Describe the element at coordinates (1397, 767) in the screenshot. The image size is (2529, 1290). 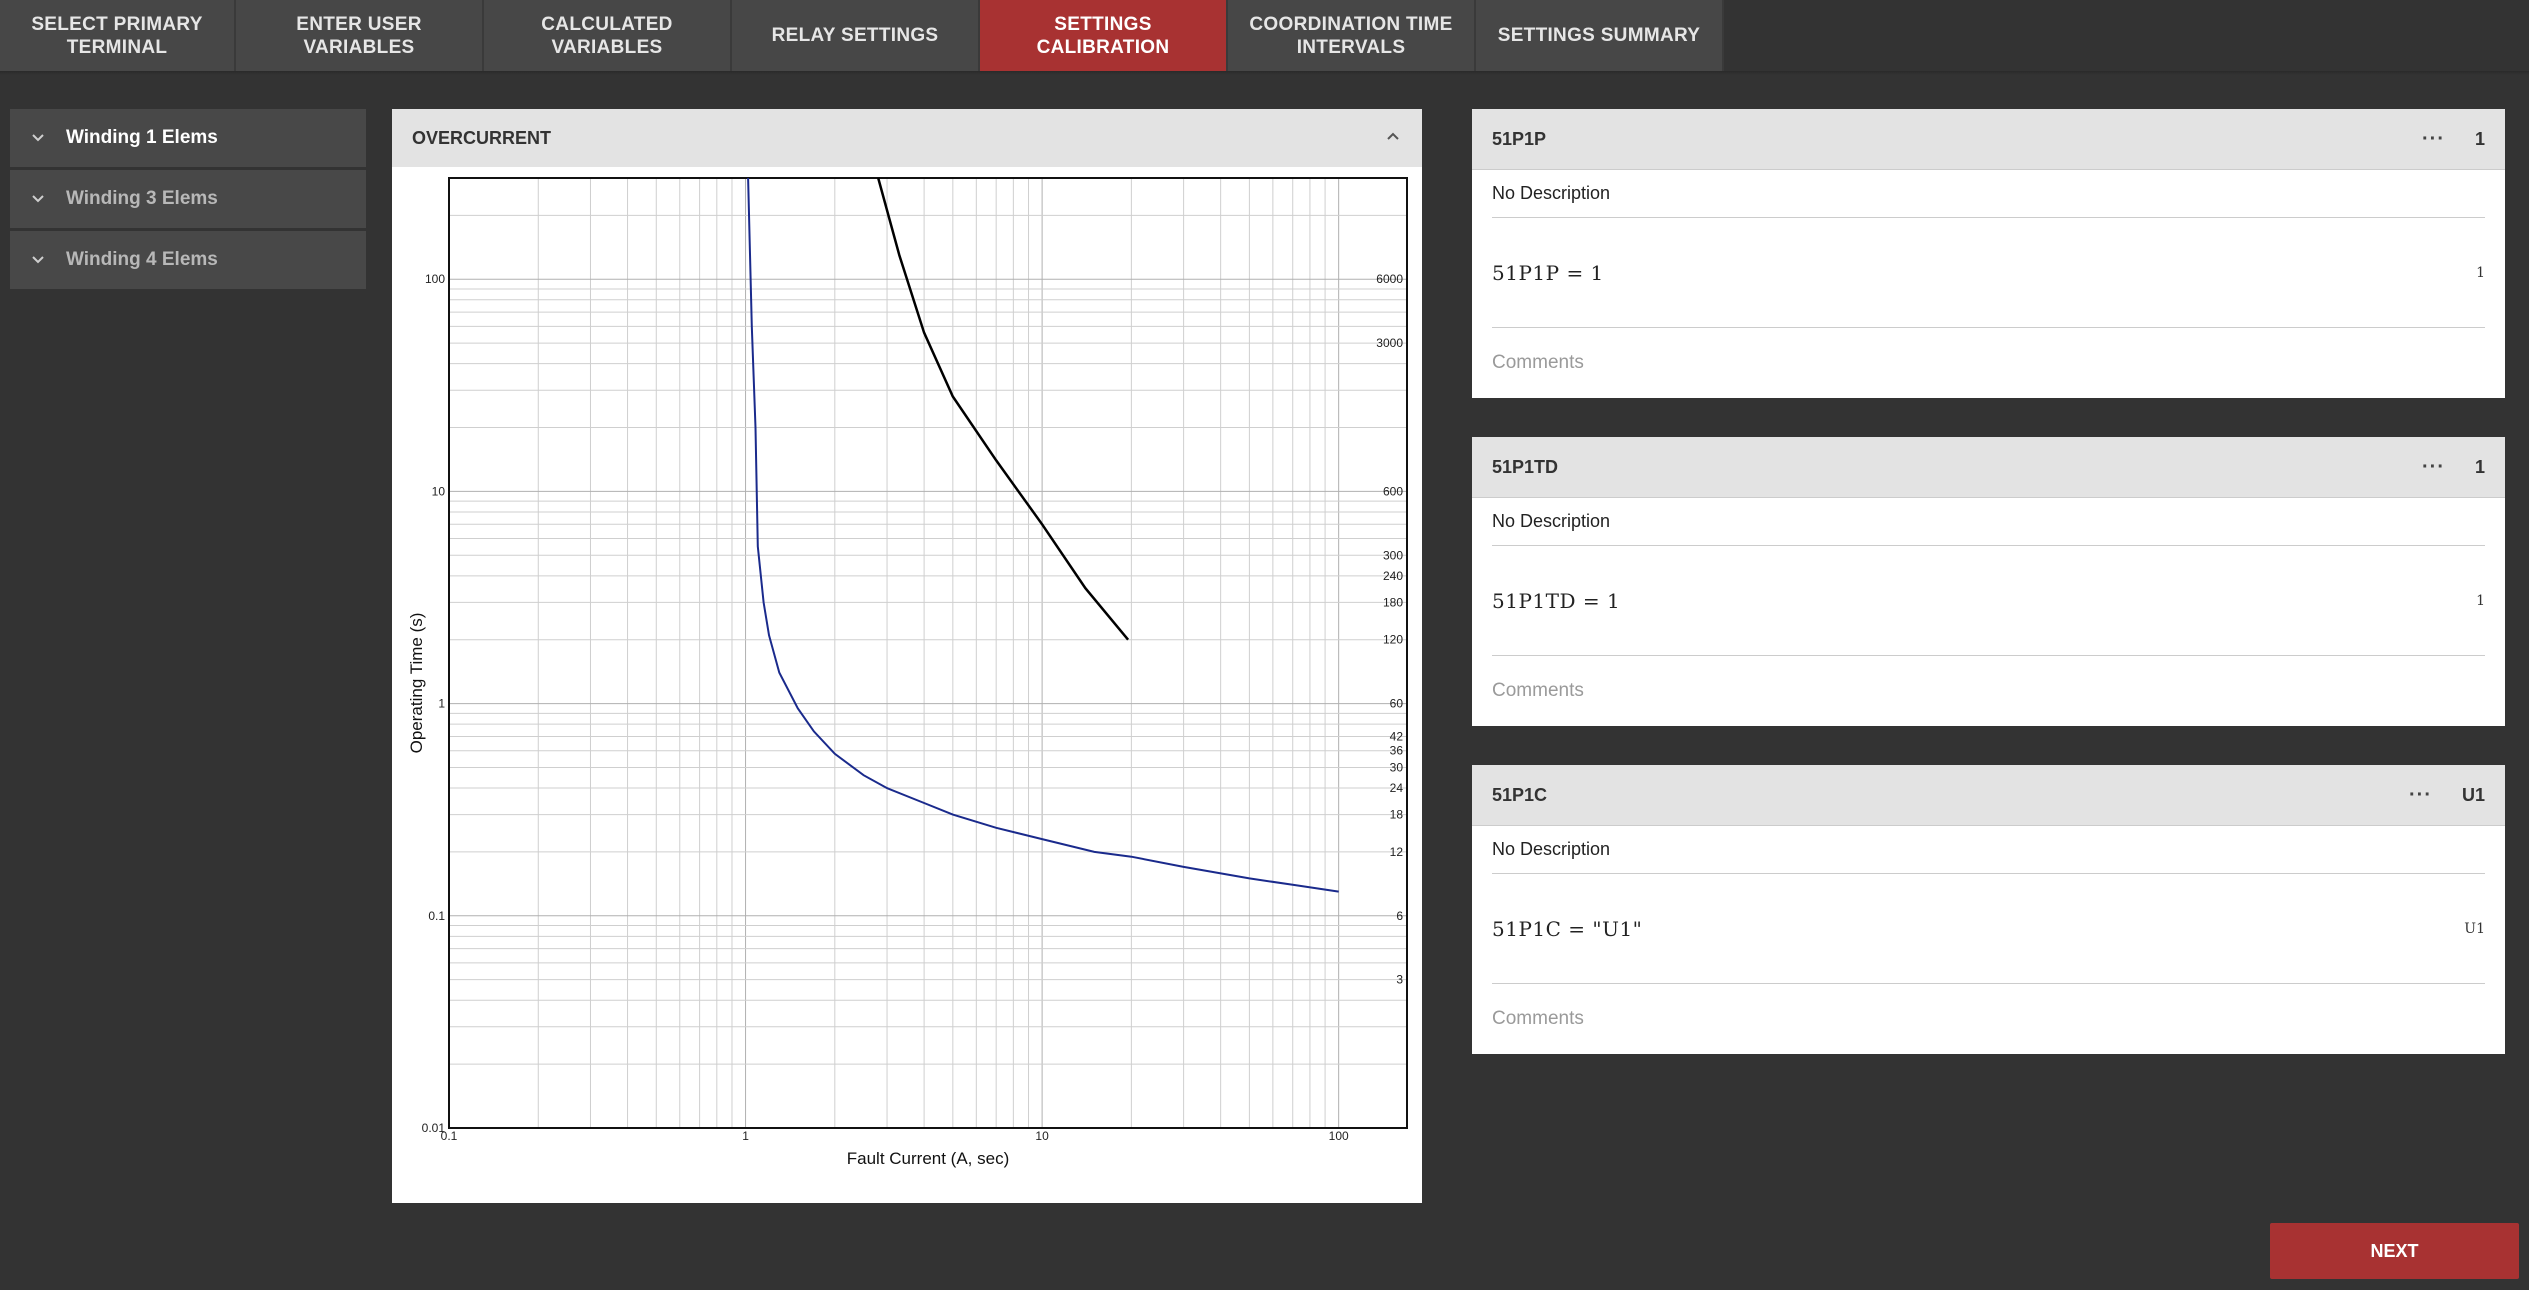
I see `y-right-tick-label: 30` at that location.